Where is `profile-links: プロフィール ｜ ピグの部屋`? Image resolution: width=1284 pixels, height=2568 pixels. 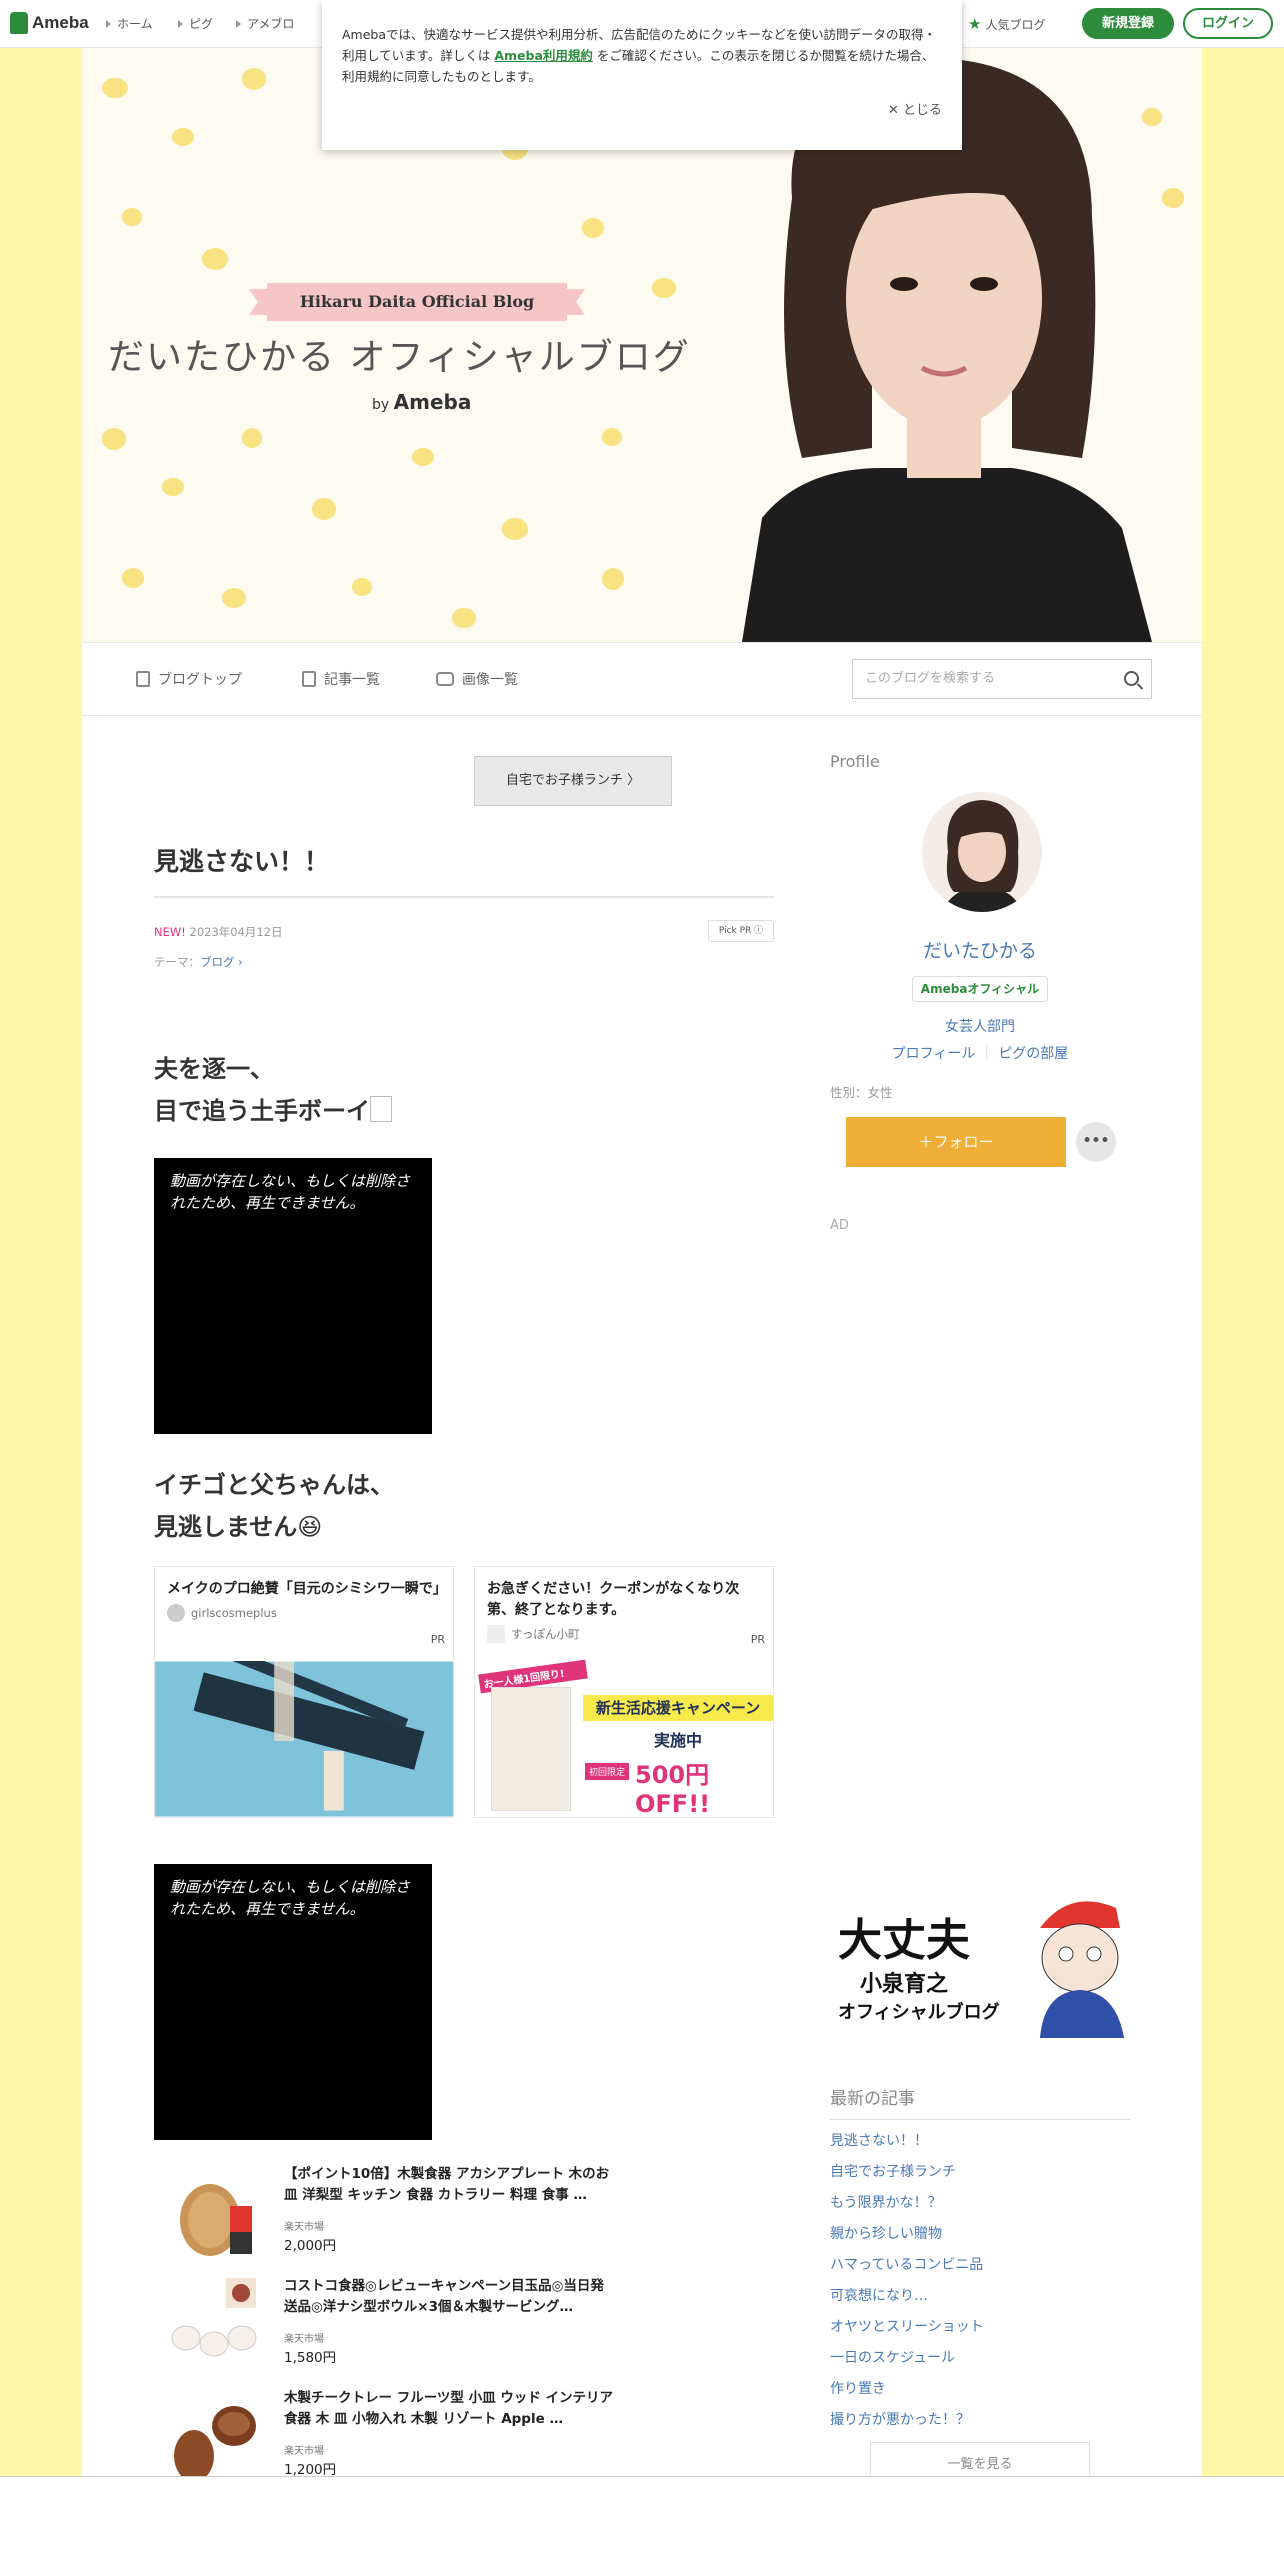 profile-links: プロフィール ｜ ピグの部屋 is located at coordinates (980, 1054).